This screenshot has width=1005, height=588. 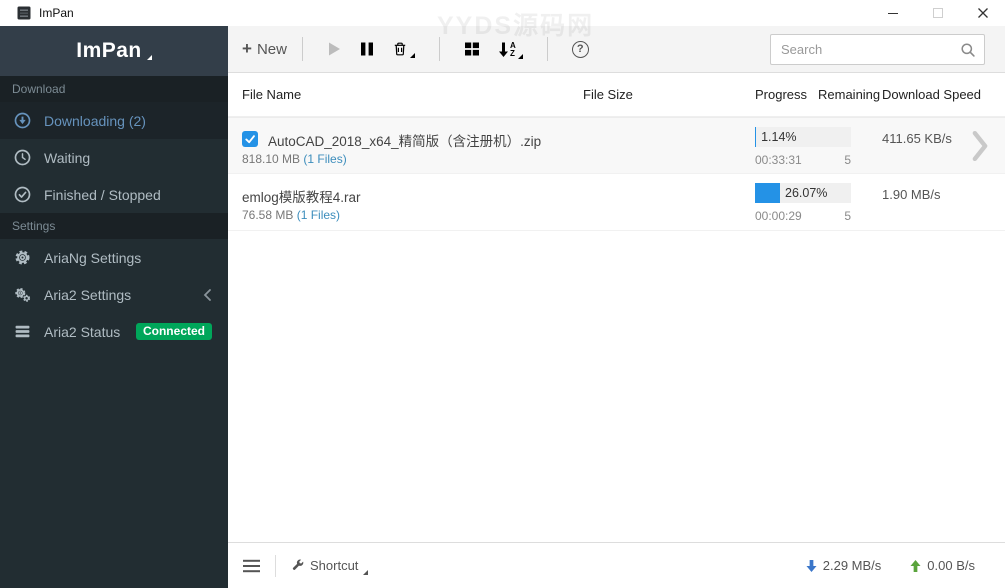 I want to click on plus-icon: +, so click(x=247, y=48).